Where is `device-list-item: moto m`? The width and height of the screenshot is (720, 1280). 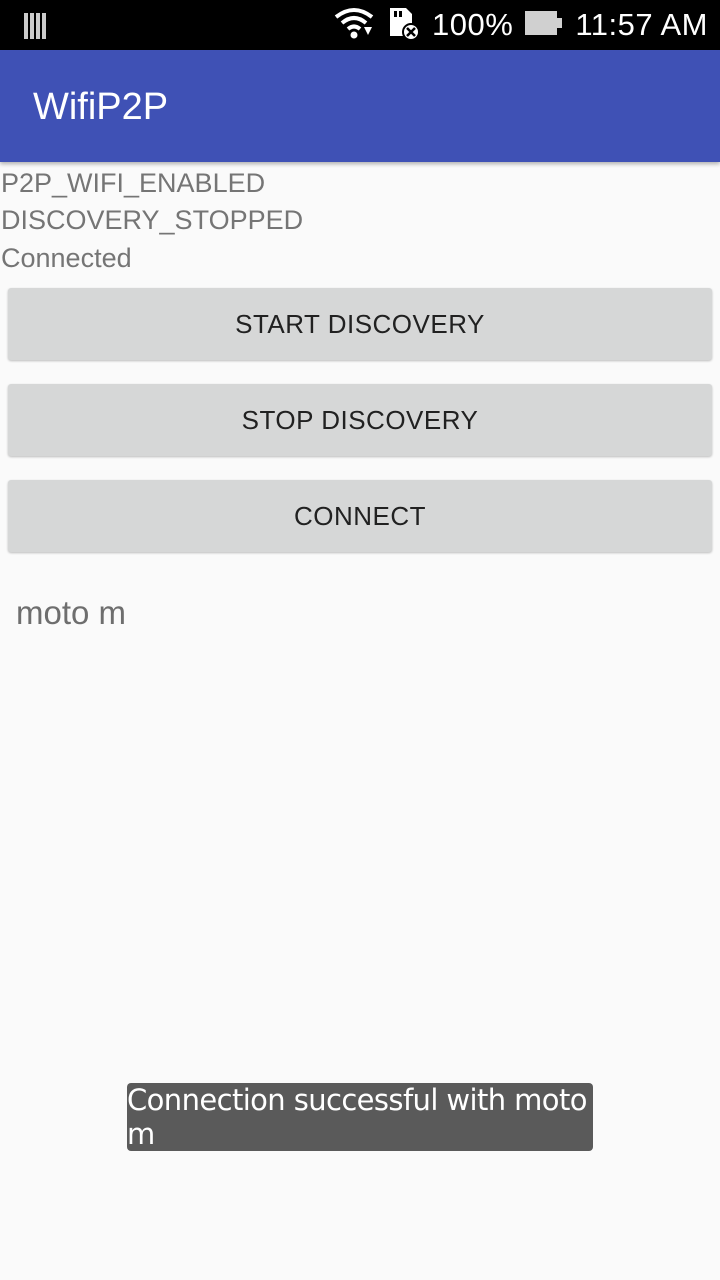
device-list-item: moto m is located at coordinates (71, 613).